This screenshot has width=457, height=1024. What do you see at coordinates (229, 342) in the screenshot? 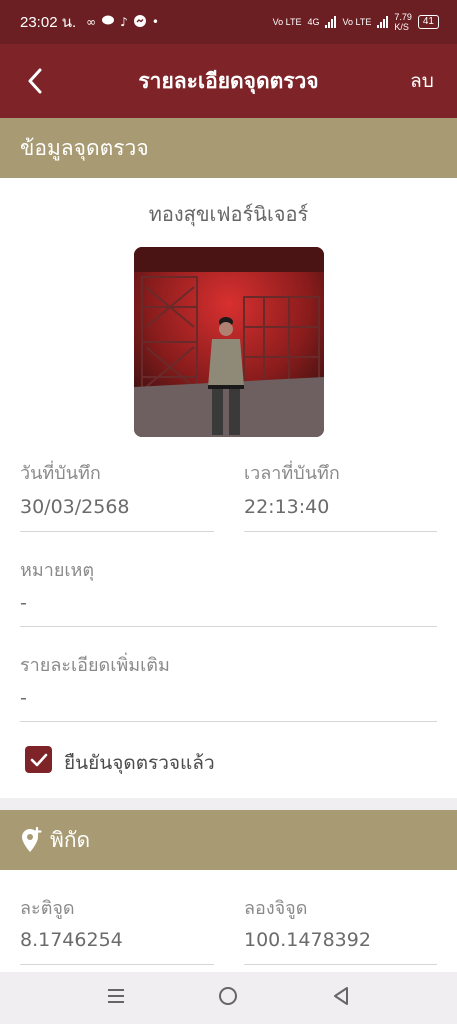
I see `checkpoint-photo` at bounding box center [229, 342].